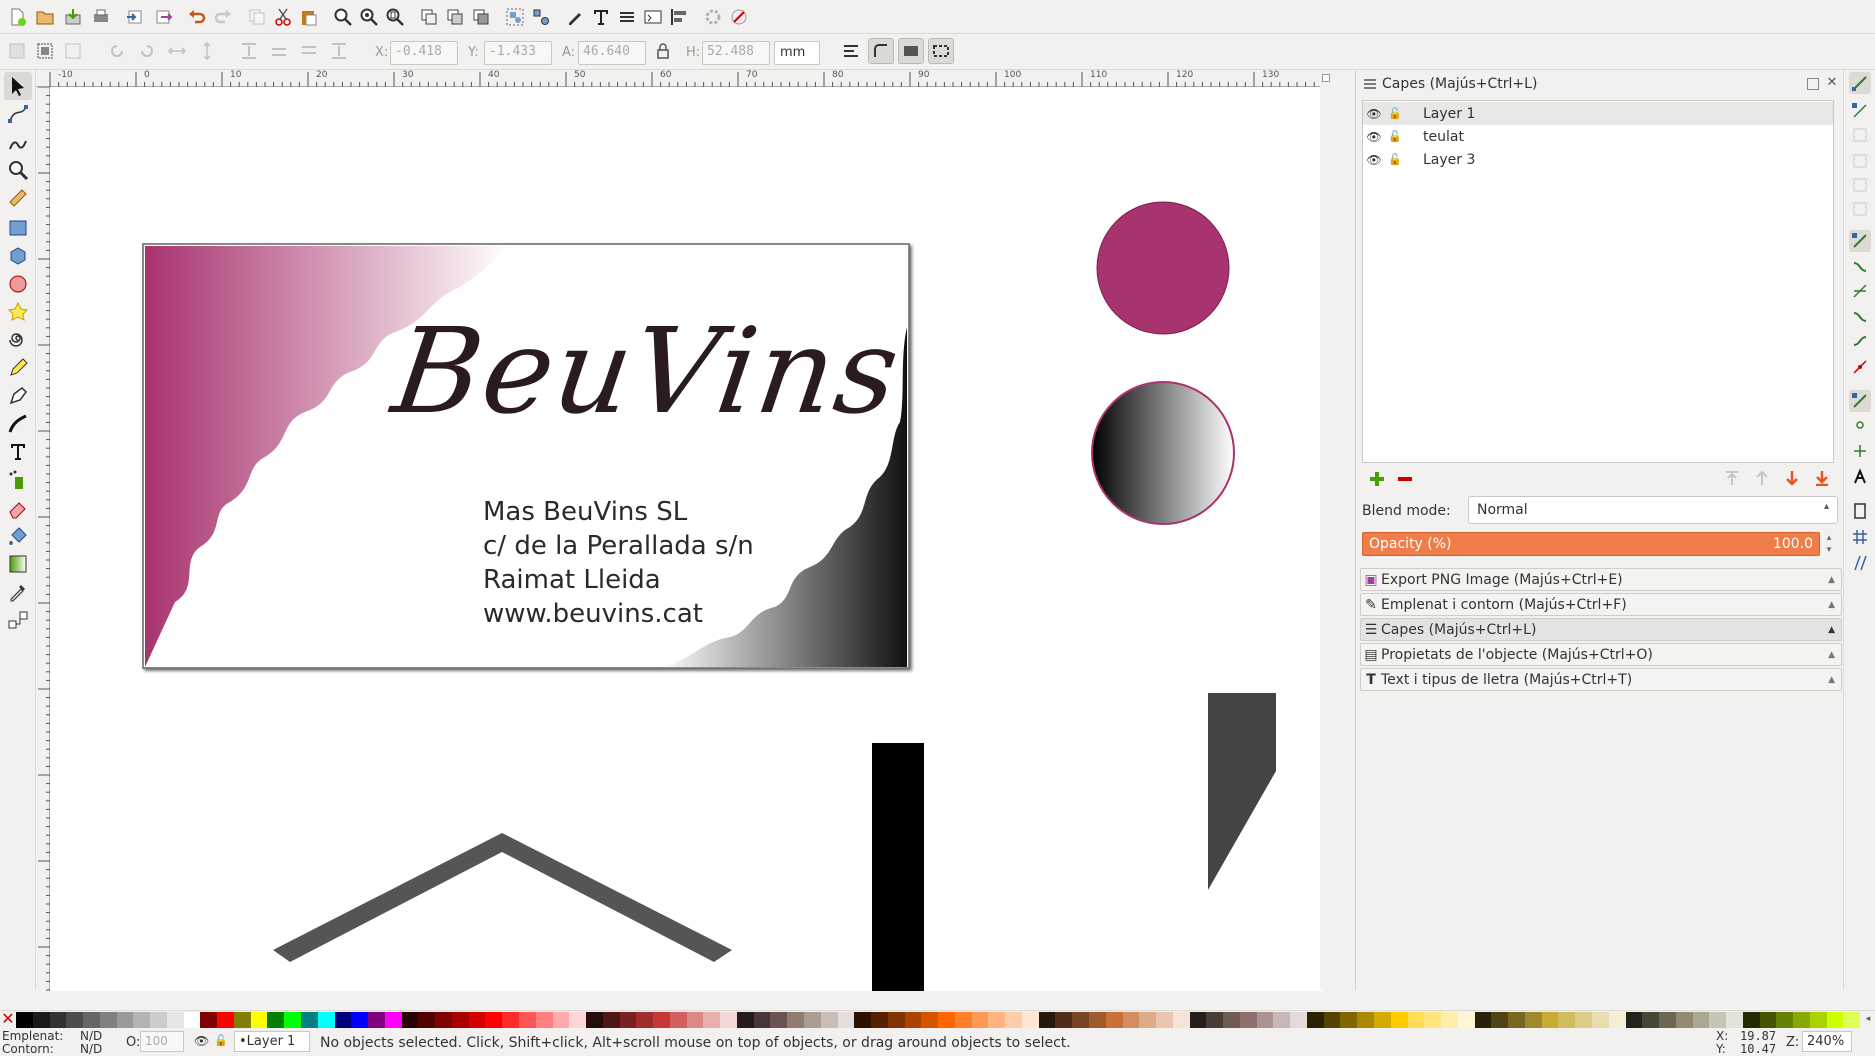 The image size is (1875, 1056). I want to click on layer-visibility-icon: 👁, so click(201, 1041).